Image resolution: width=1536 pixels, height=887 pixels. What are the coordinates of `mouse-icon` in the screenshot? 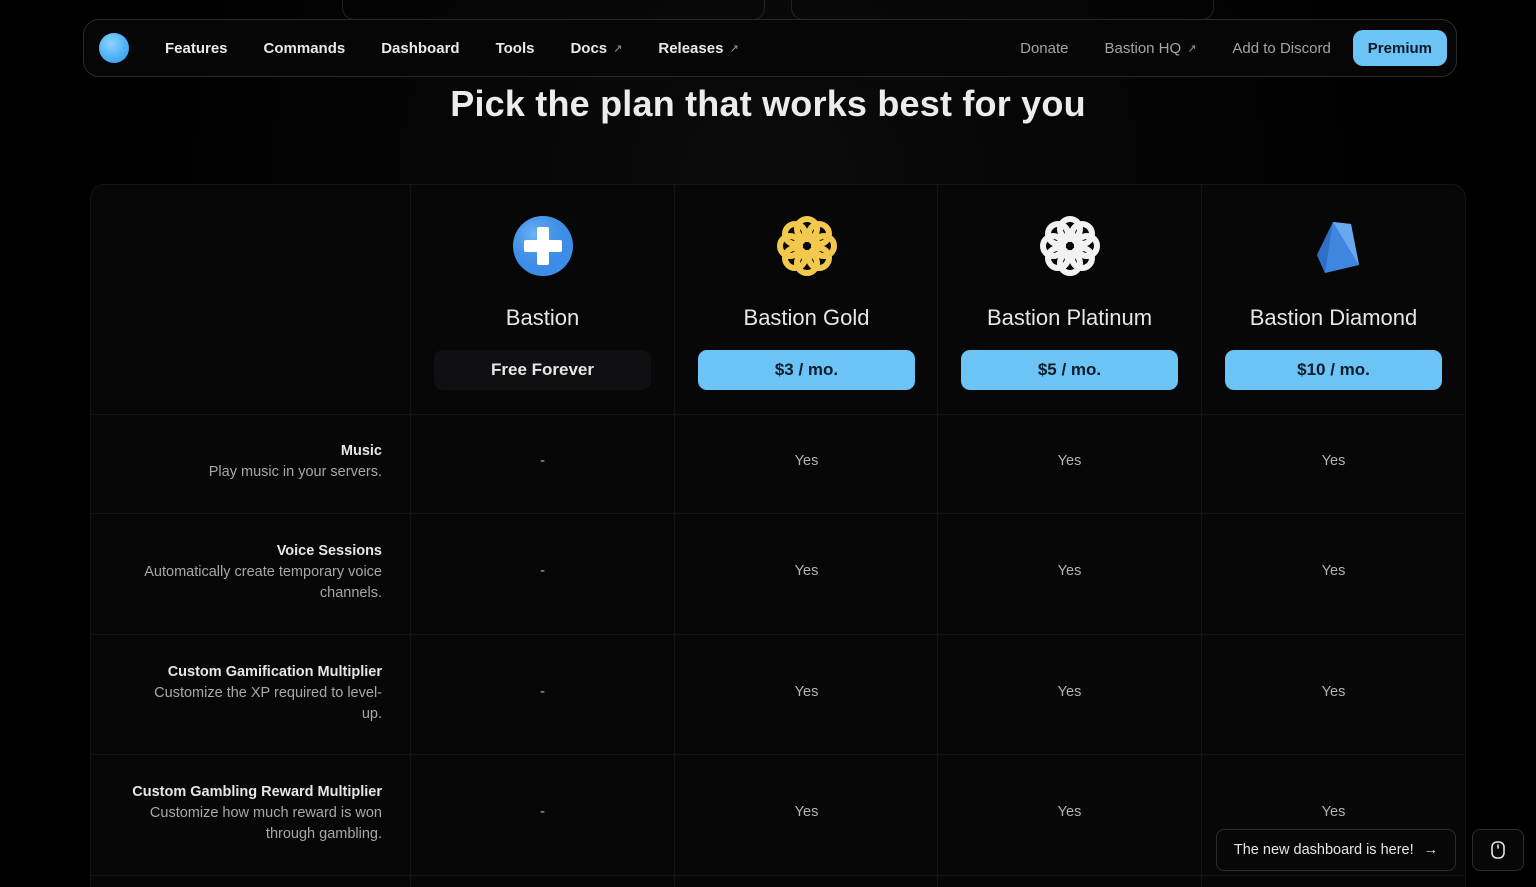 It's located at (1498, 850).